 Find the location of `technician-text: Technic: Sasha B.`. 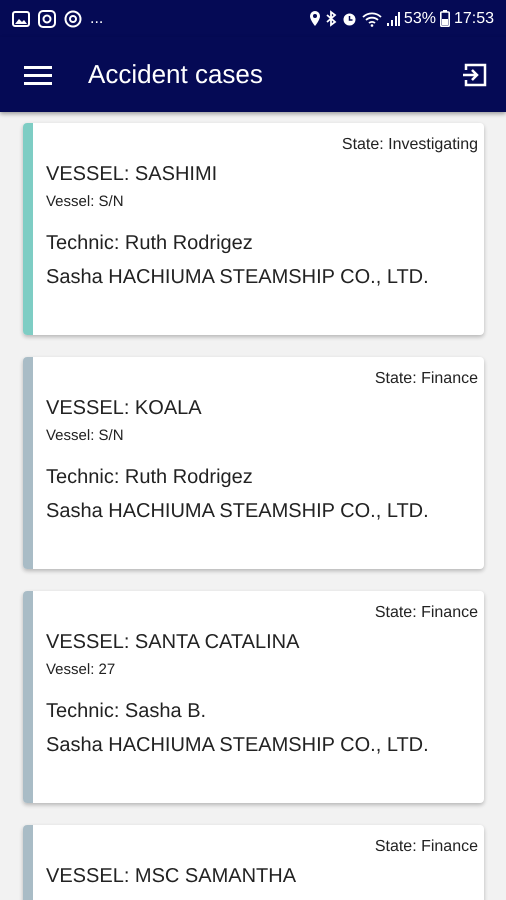

technician-text: Technic: Sasha B. is located at coordinates (127, 711).